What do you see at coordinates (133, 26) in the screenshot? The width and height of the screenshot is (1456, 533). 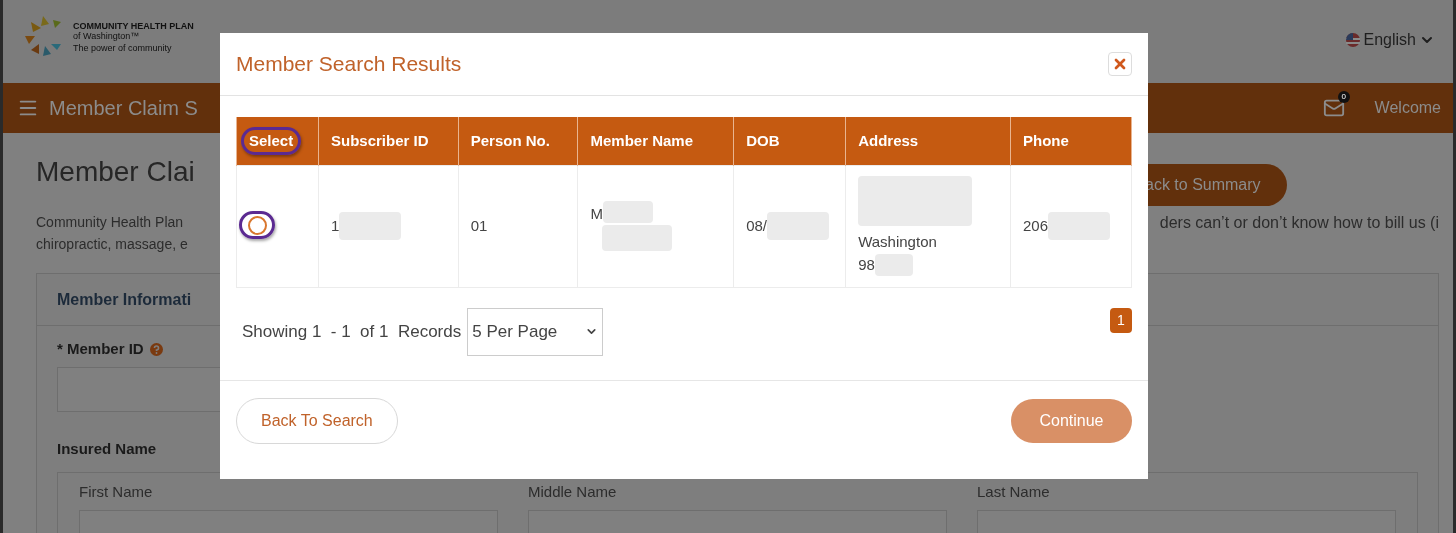 I see `logo-name: COMMUNITY HEALTH PLAN` at bounding box center [133, 26].